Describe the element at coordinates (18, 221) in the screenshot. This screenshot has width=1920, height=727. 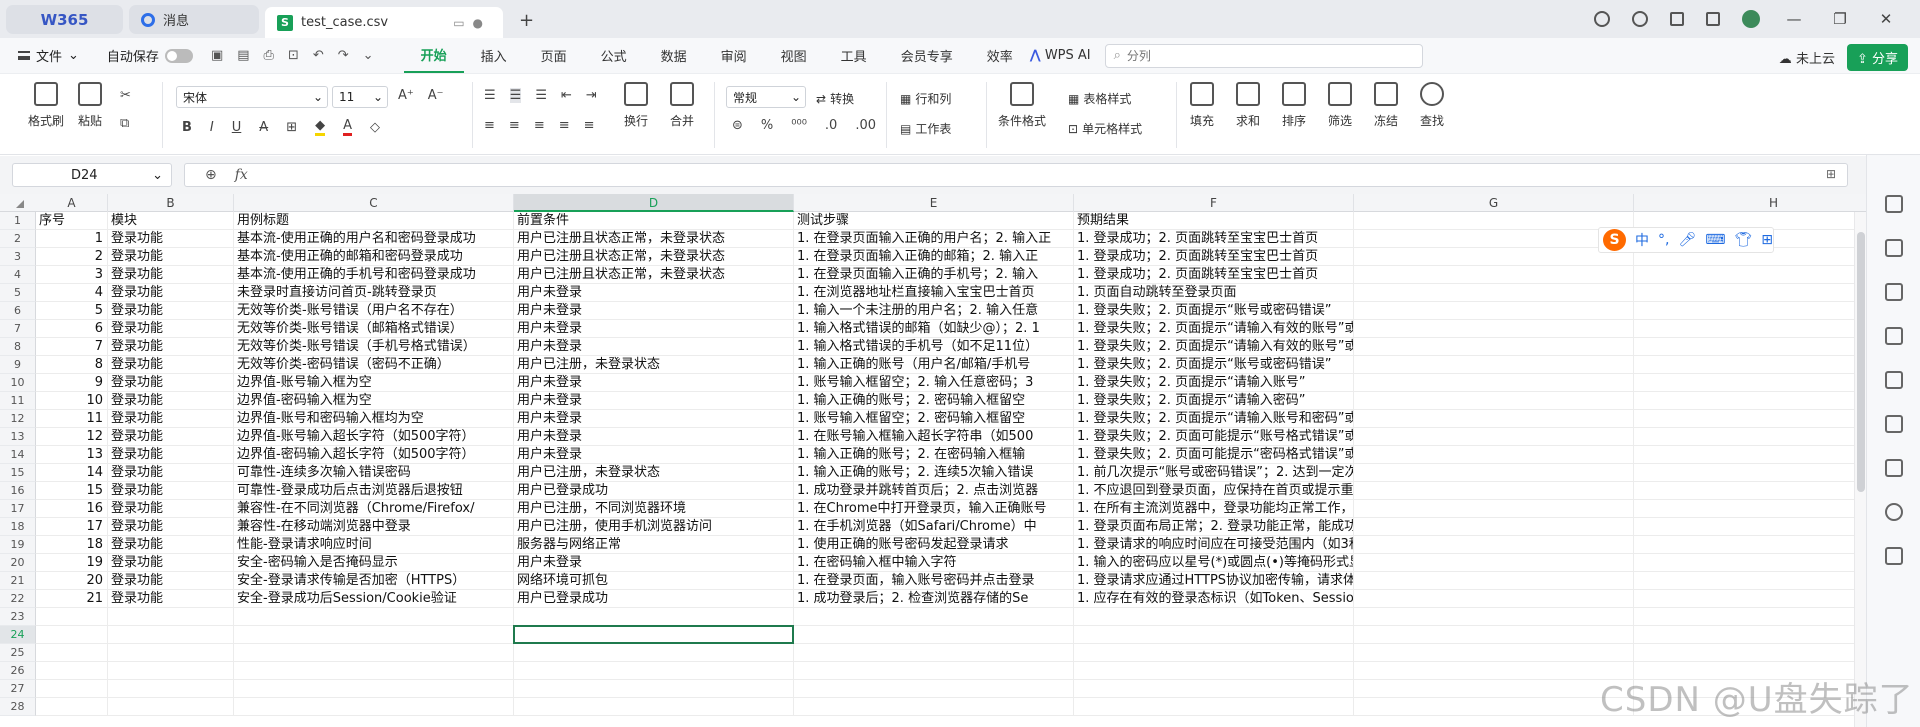
I see `row-header: 1` at that location.